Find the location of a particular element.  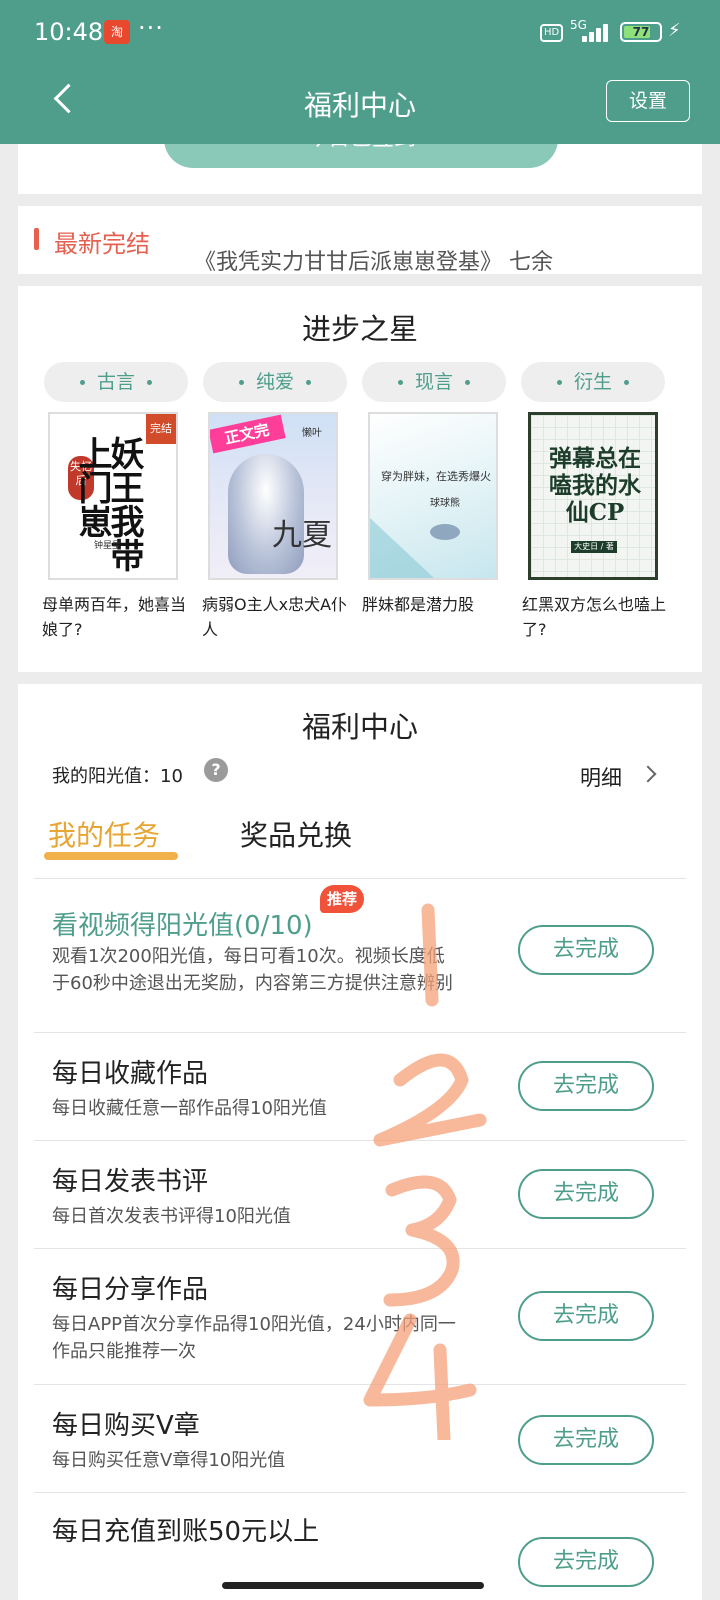

help-icon: ? is located at coordinates (216, 770).